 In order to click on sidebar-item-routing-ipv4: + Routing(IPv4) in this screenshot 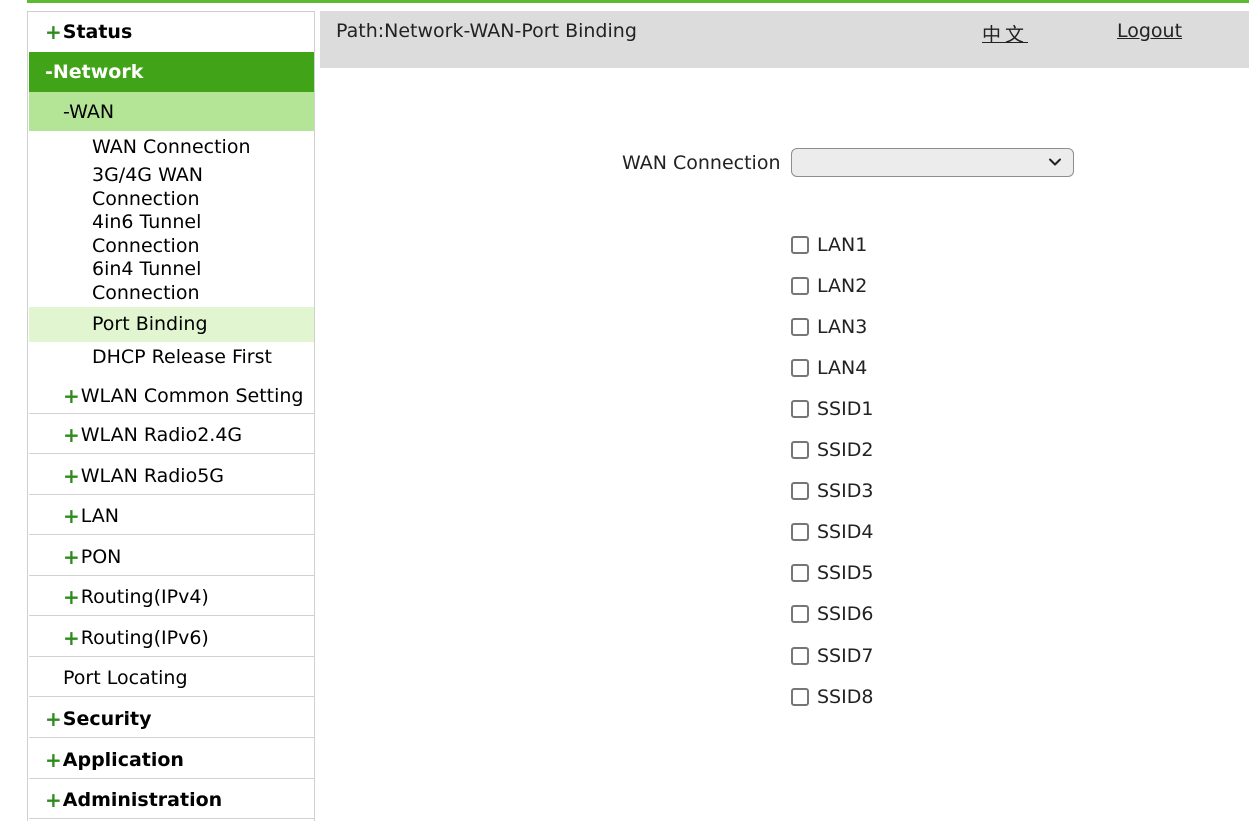, I will do `click(171, 597)`.